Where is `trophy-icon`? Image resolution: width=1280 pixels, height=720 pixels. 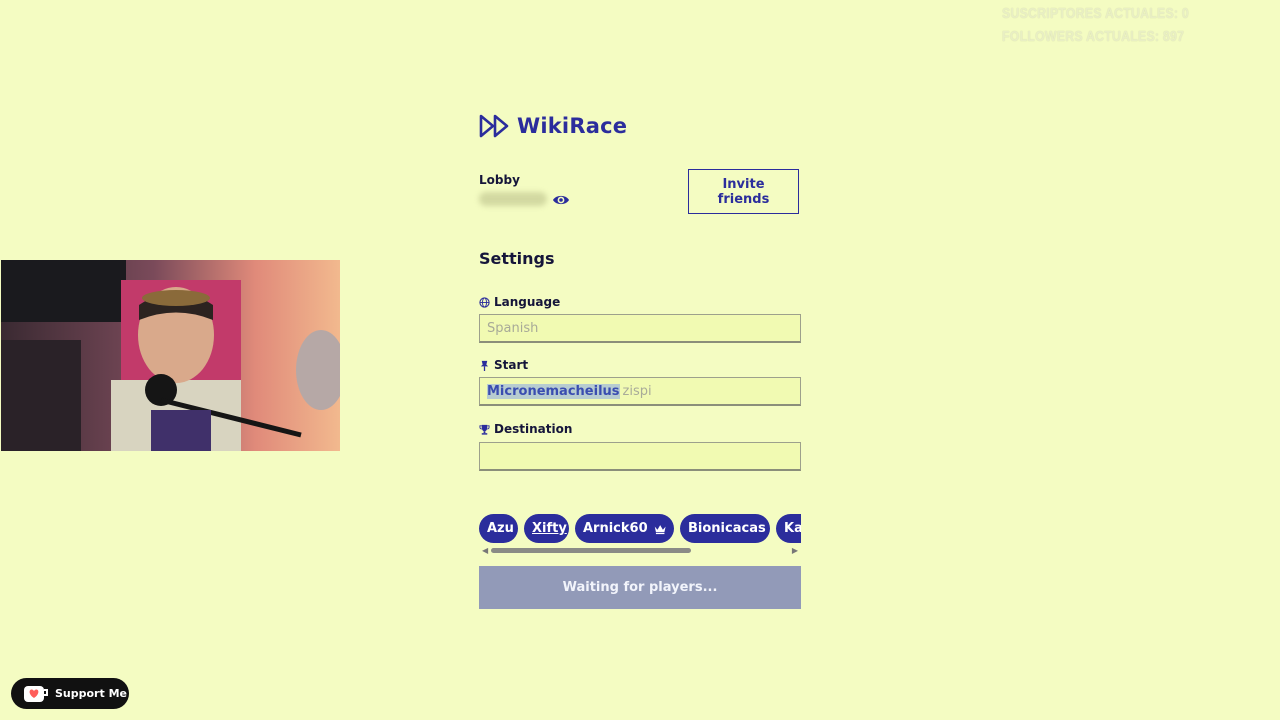
trophy-icon is located at coordinates (484, 429).